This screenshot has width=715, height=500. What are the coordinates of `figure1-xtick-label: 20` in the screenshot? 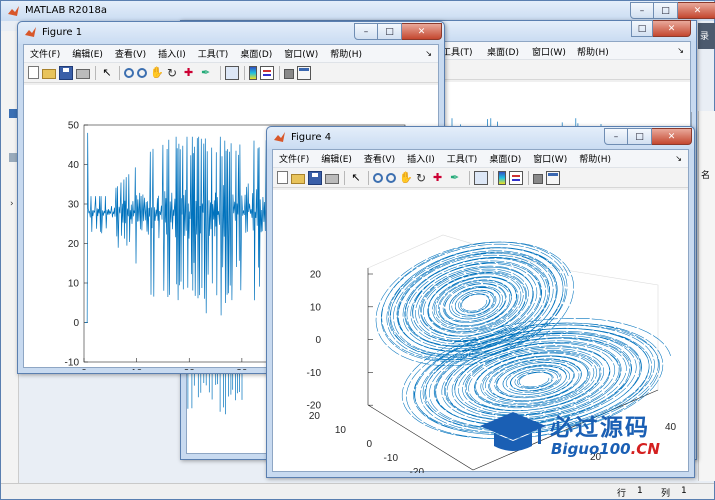 It's located at (190, 369).